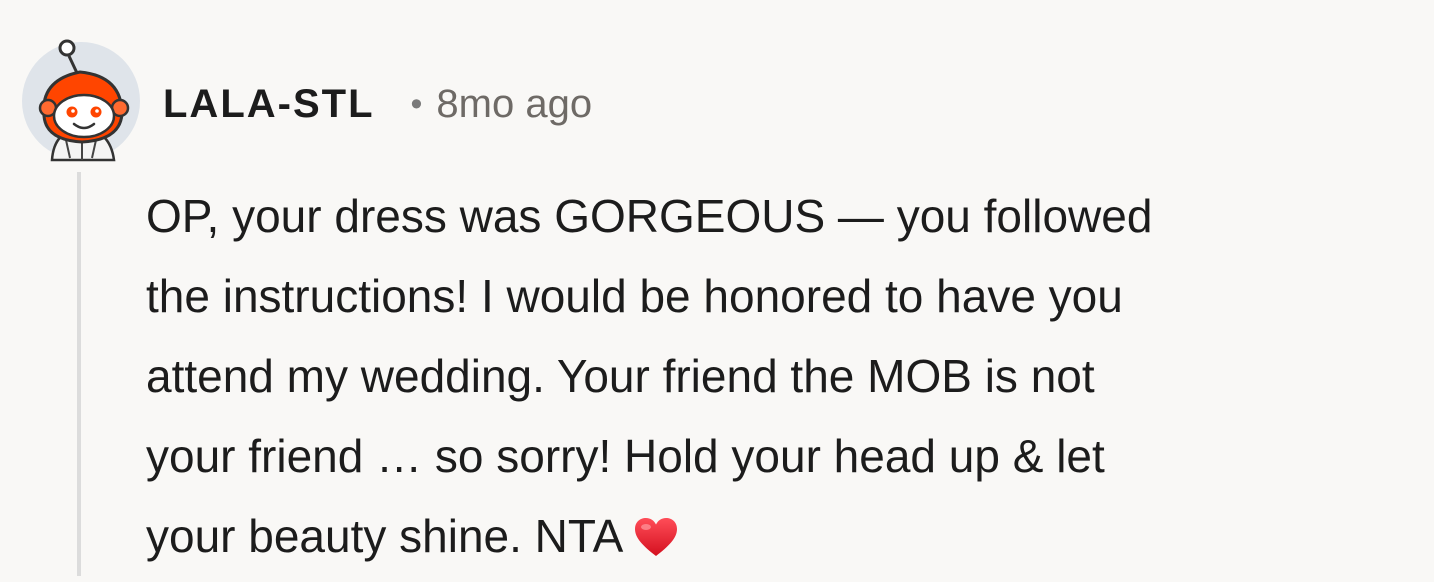 This screenshot has height=582, width=1434. What do you see at coordinates (269, 104) in the screenshot?
I see `username-link: LALA-STL` at bounding box center [269, 104].